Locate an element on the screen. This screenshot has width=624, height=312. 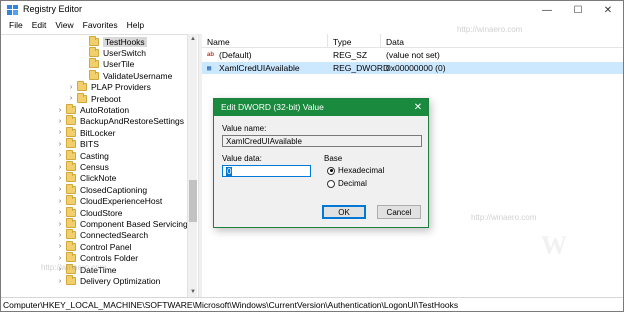
tree-item-label: UserTile is located at coordinates (119, 64).